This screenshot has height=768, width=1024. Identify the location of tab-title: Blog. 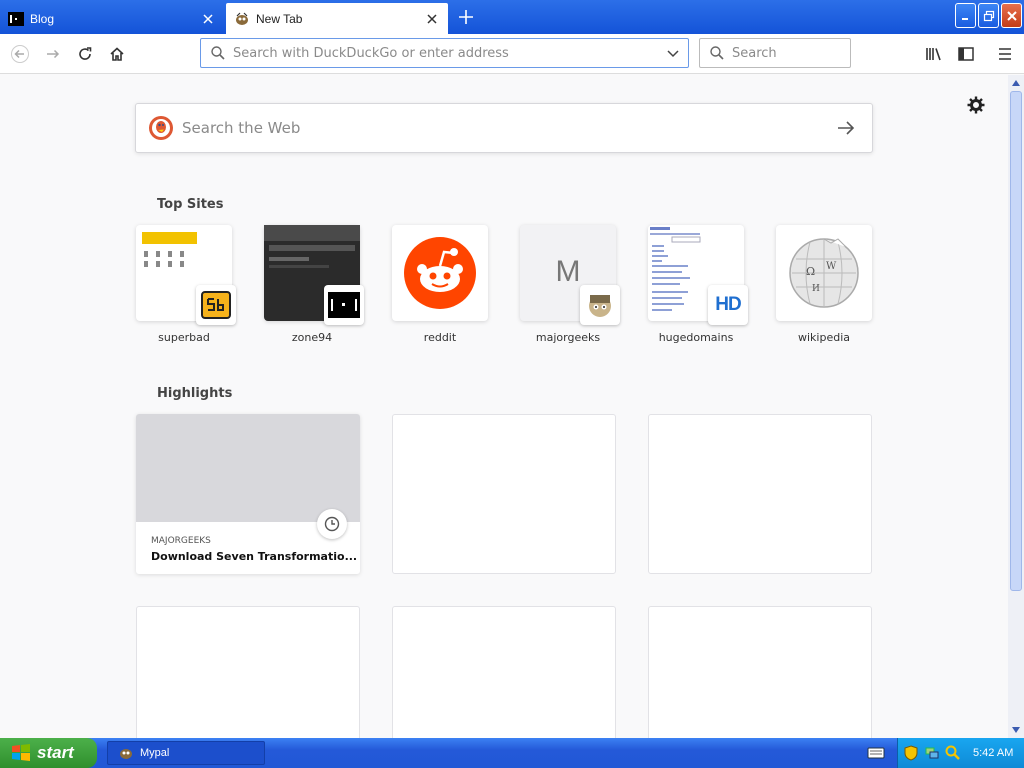
(42, 18).